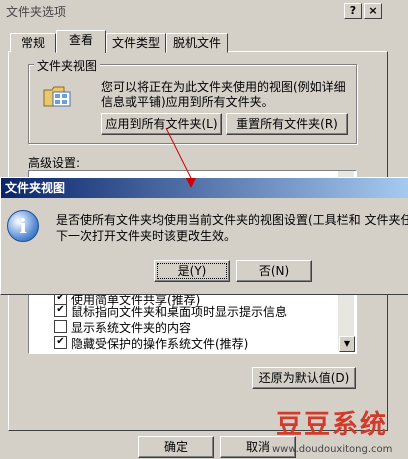  Describe the element at coordinates (161, 124) in the screenshot. I see `apply-to-all-folders-button: 应用到所有文件夹(L)` at that location.